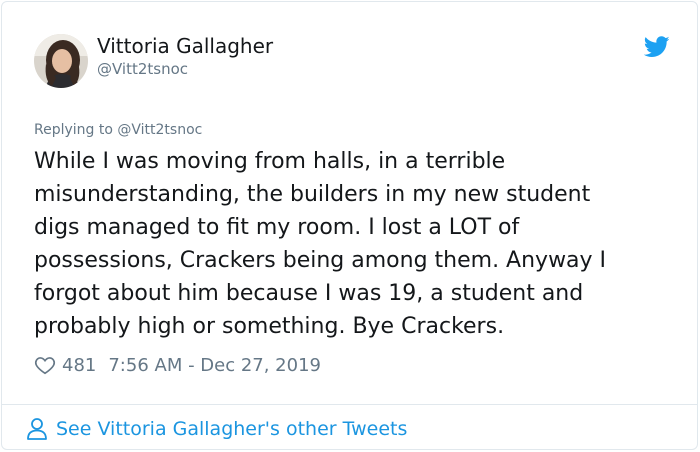 The height and width of the screenshot is (452, 700). I want to click on replying-to: Replying to @Vitt2tsnoc, so click(118, 130).